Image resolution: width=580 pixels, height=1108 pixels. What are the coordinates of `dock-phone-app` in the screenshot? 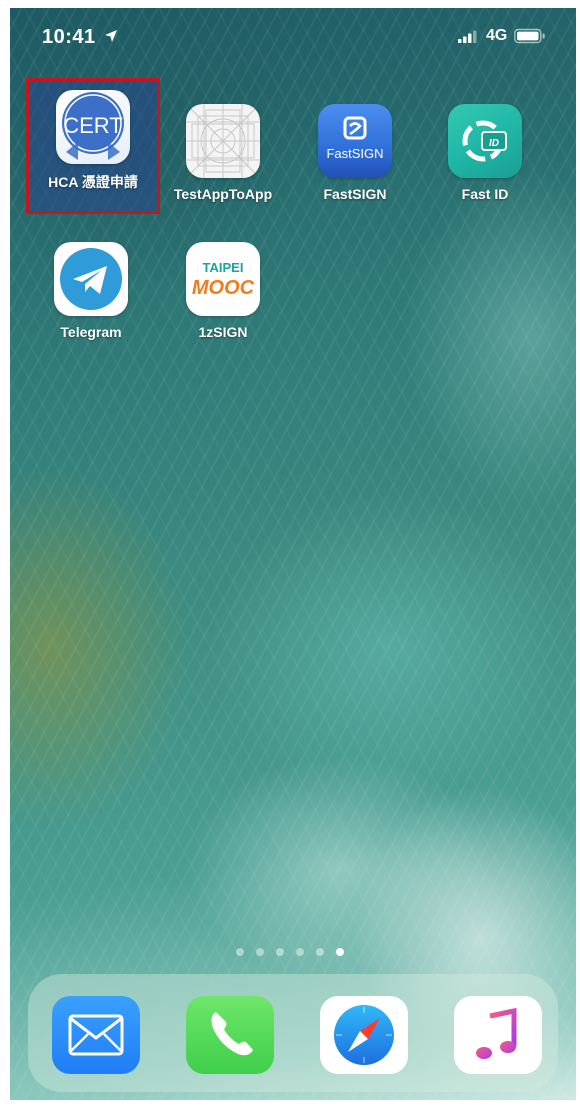 It's located at (230, 1035).